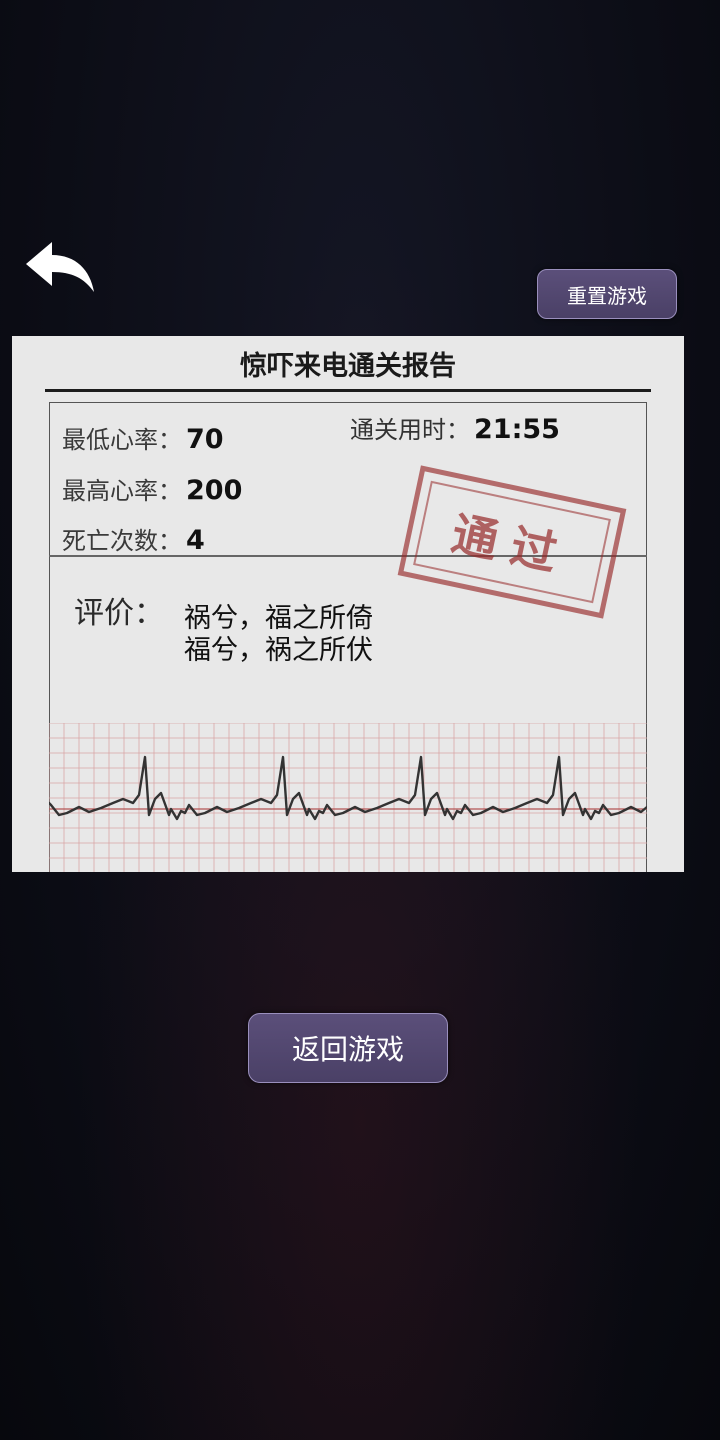 The width and height of the screenshot is (720, 1440). I want to click on clear-time-value: 21:55, so click(517, 429).